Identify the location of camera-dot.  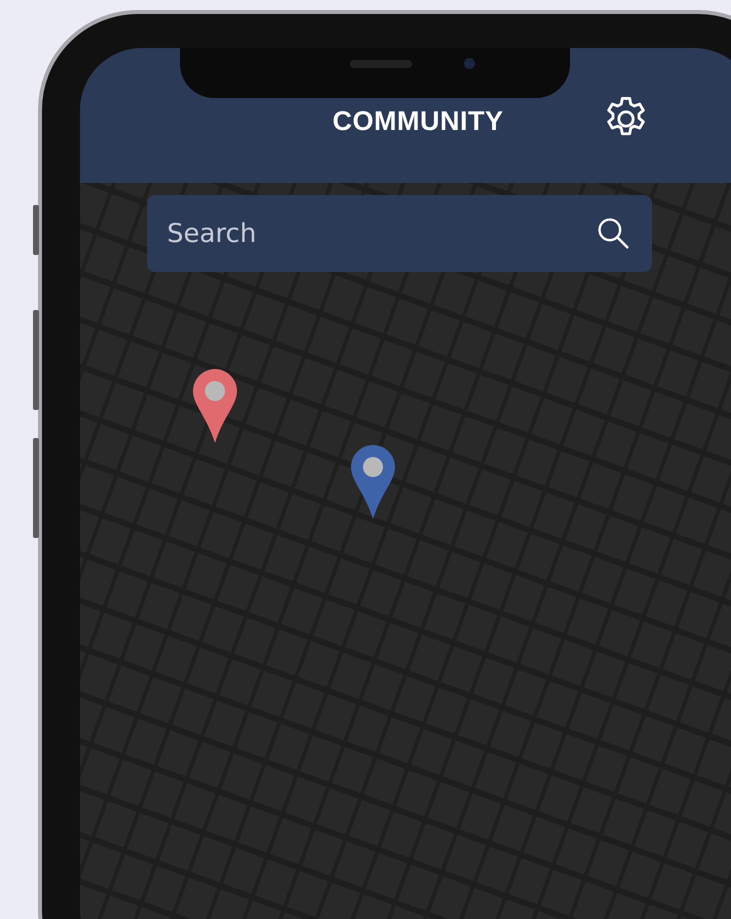
(469, 63).